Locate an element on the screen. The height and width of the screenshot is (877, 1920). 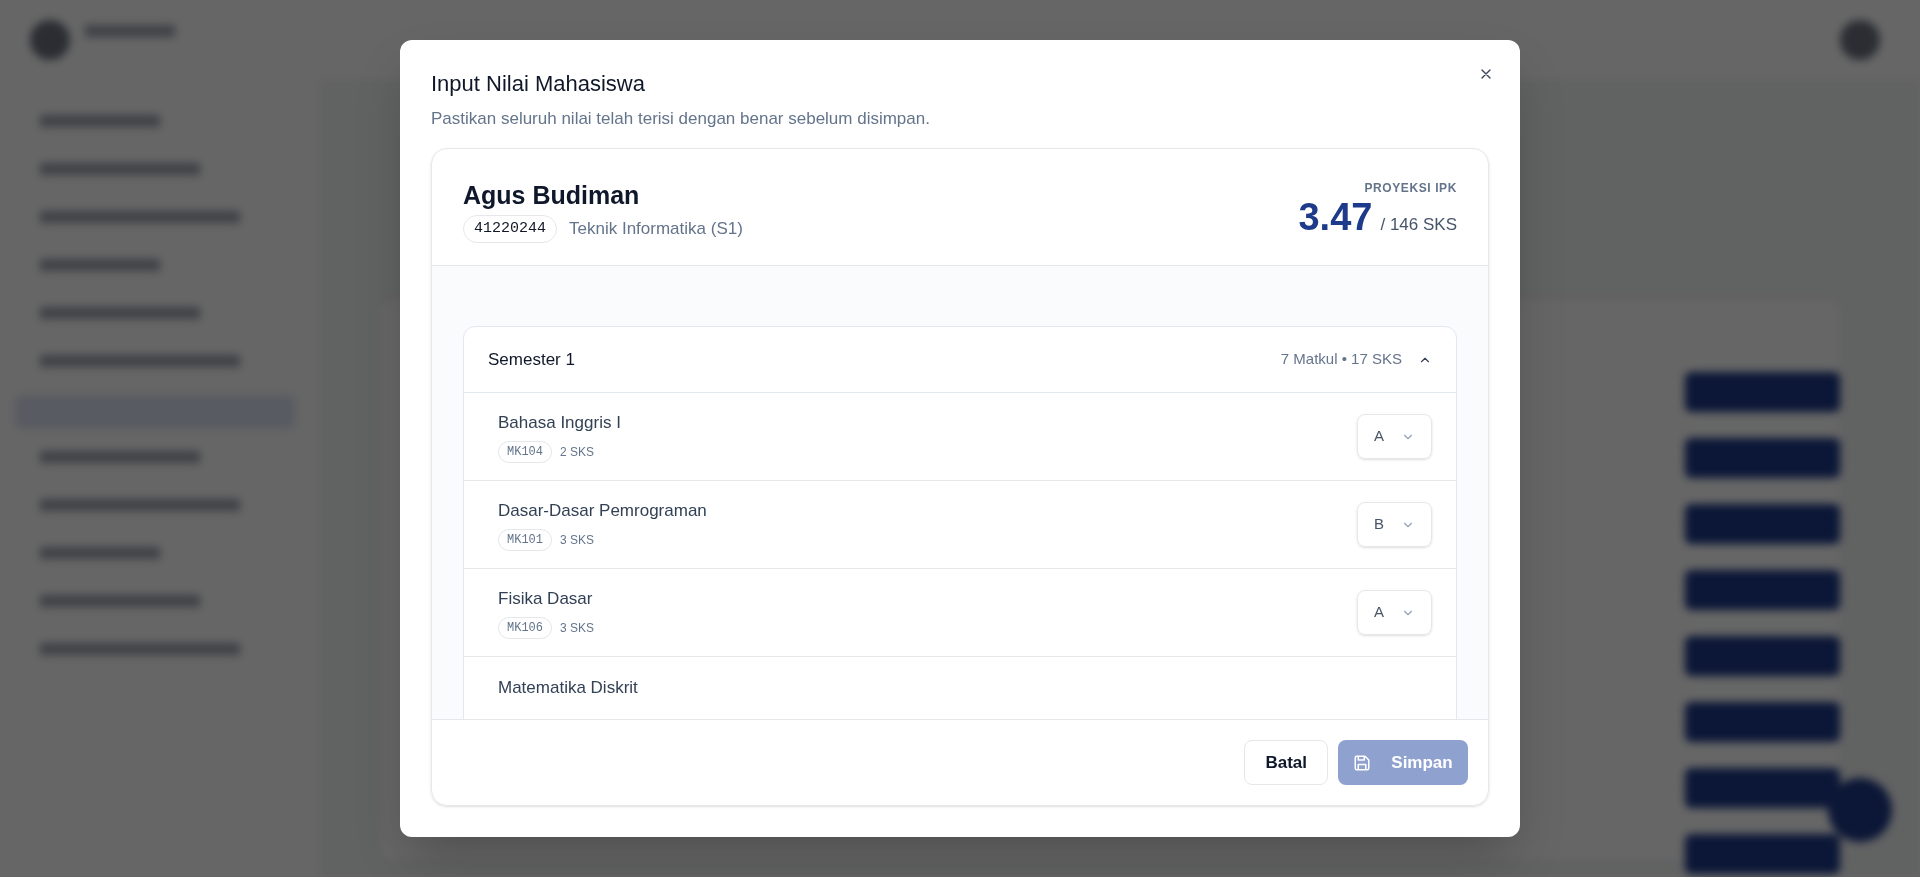
course-name: Matematika Diskrit is located at coordinates (568, 688).